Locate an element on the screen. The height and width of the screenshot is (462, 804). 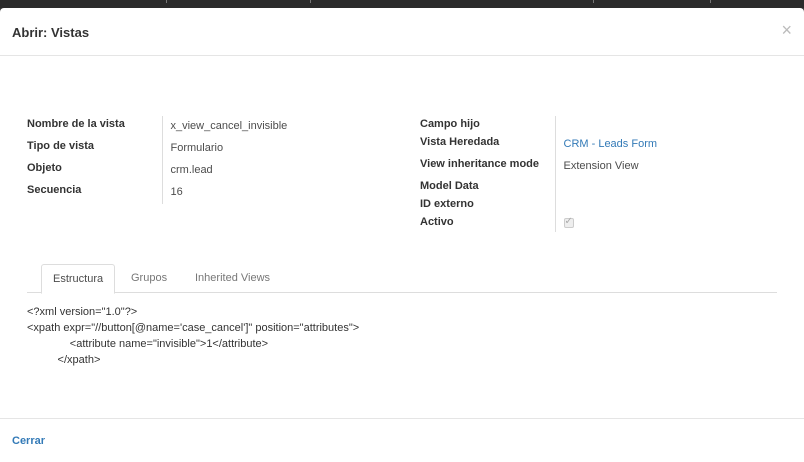
field-label: View inheritance mode is located at coordinates (480, 164).